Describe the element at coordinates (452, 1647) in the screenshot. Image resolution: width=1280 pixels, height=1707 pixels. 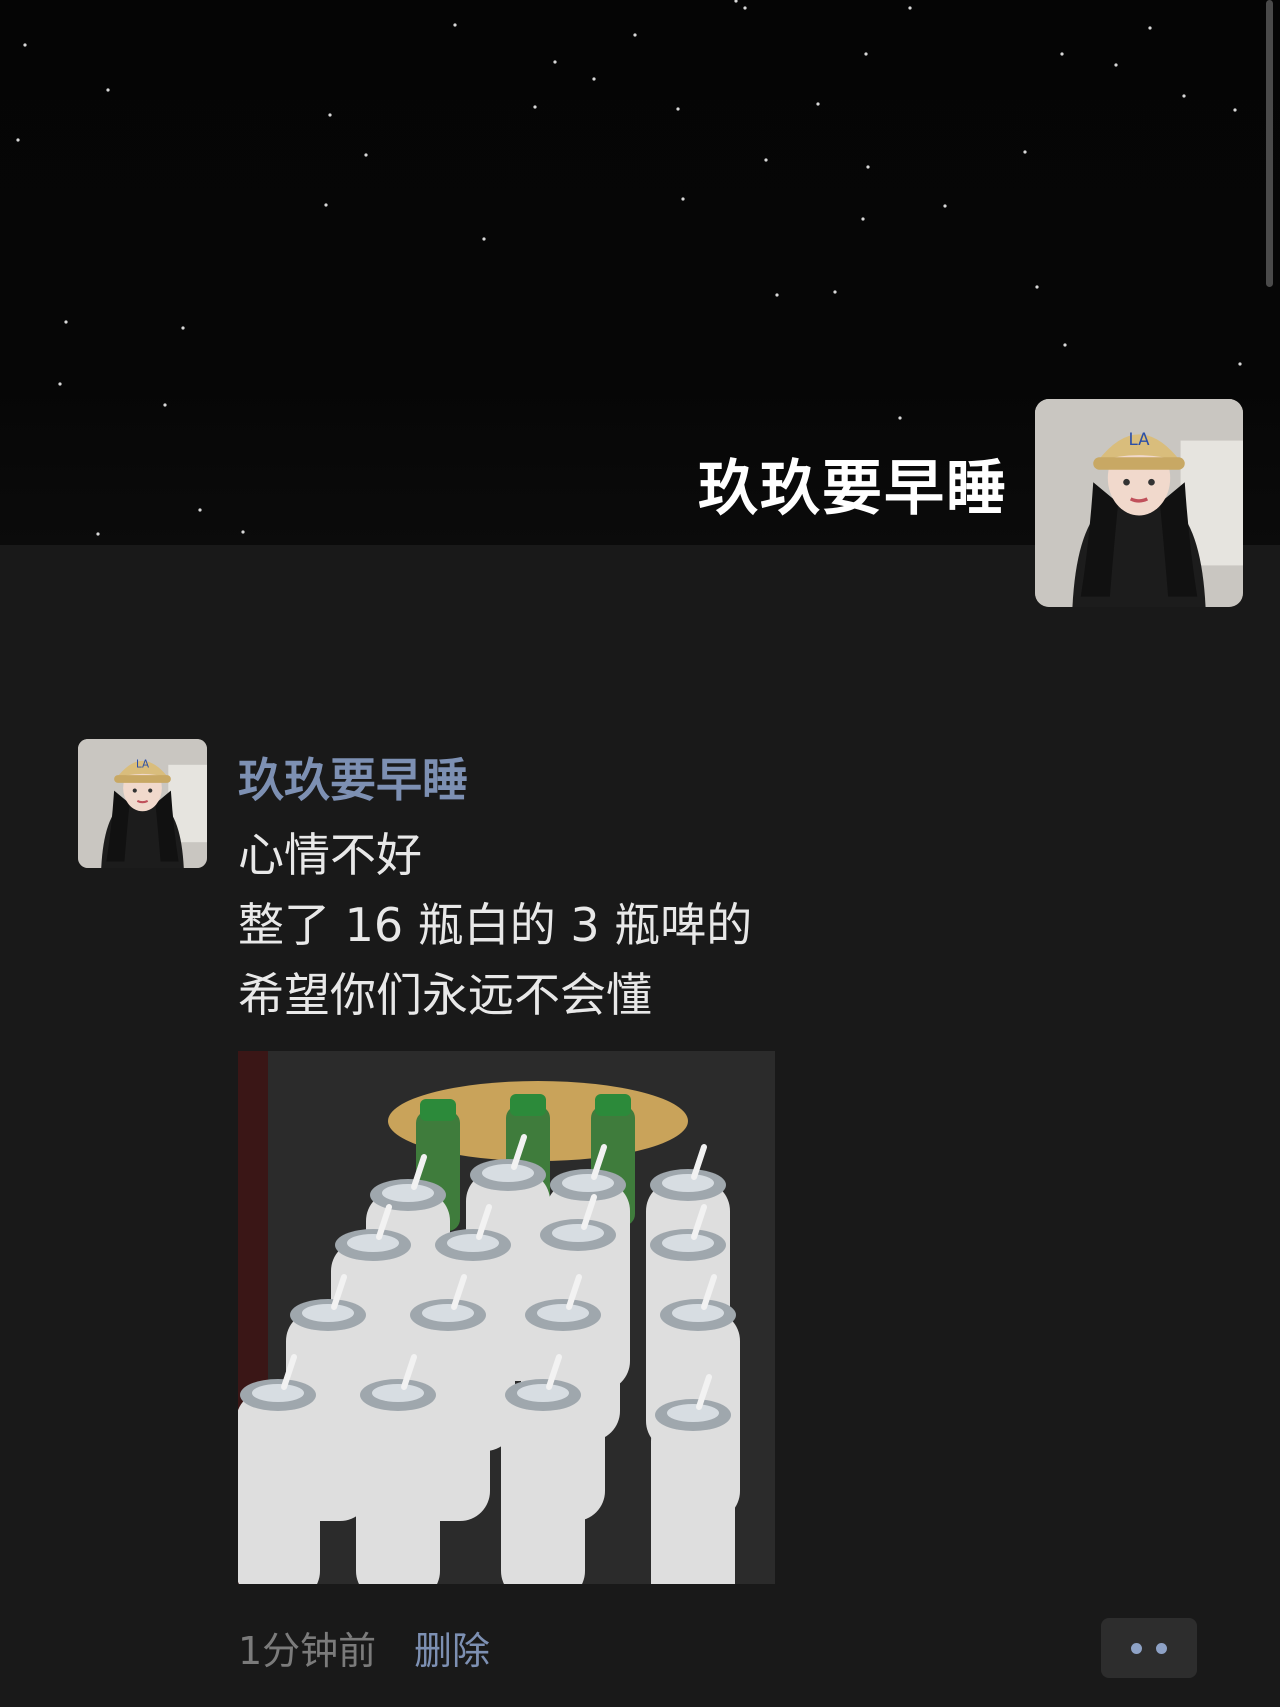
I see `delete-post-button: 删除` at that location.